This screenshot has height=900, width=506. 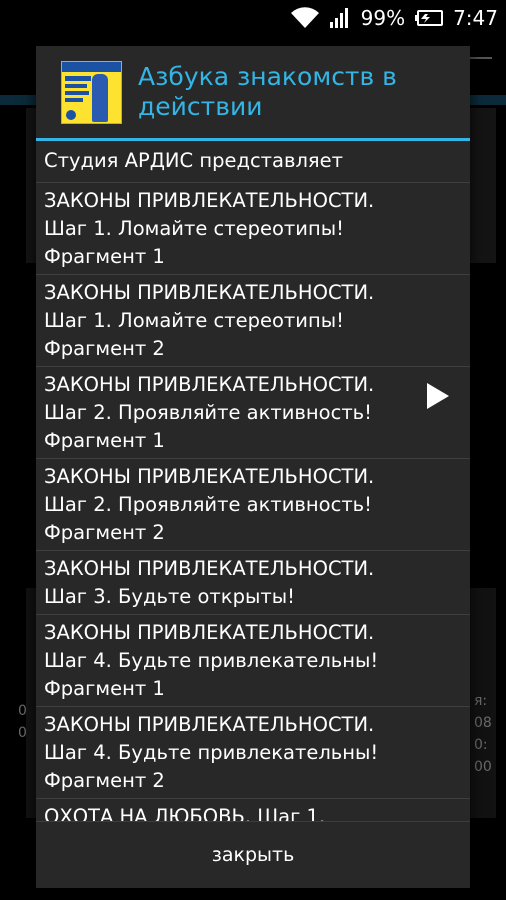 I want to click on dialog-header: Азбука знакомств в действии, so click(x=253, y=92).